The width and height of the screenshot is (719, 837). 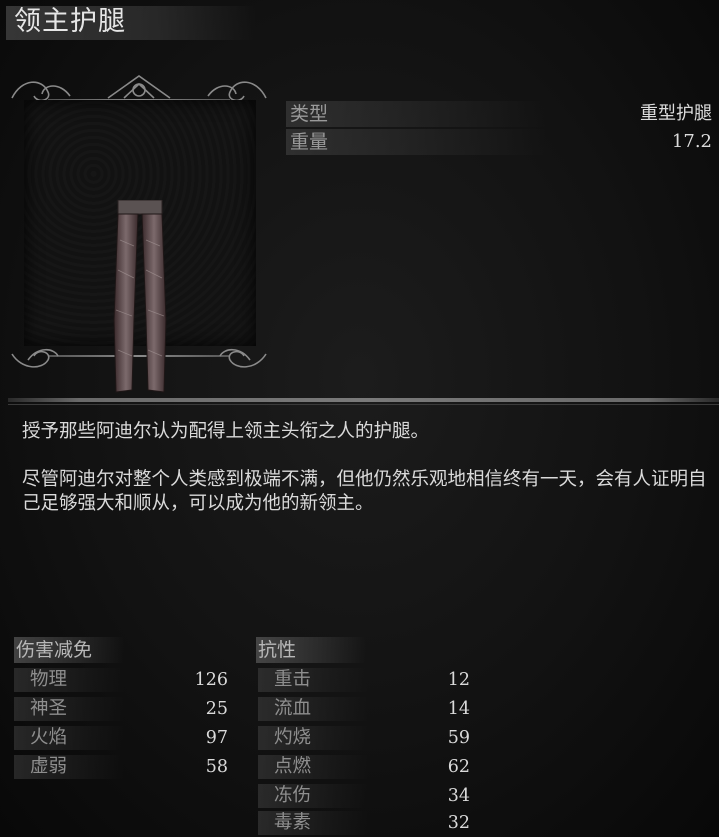 I want to click on stat-weight: 重量 17.2, so click(x=499, y=142).